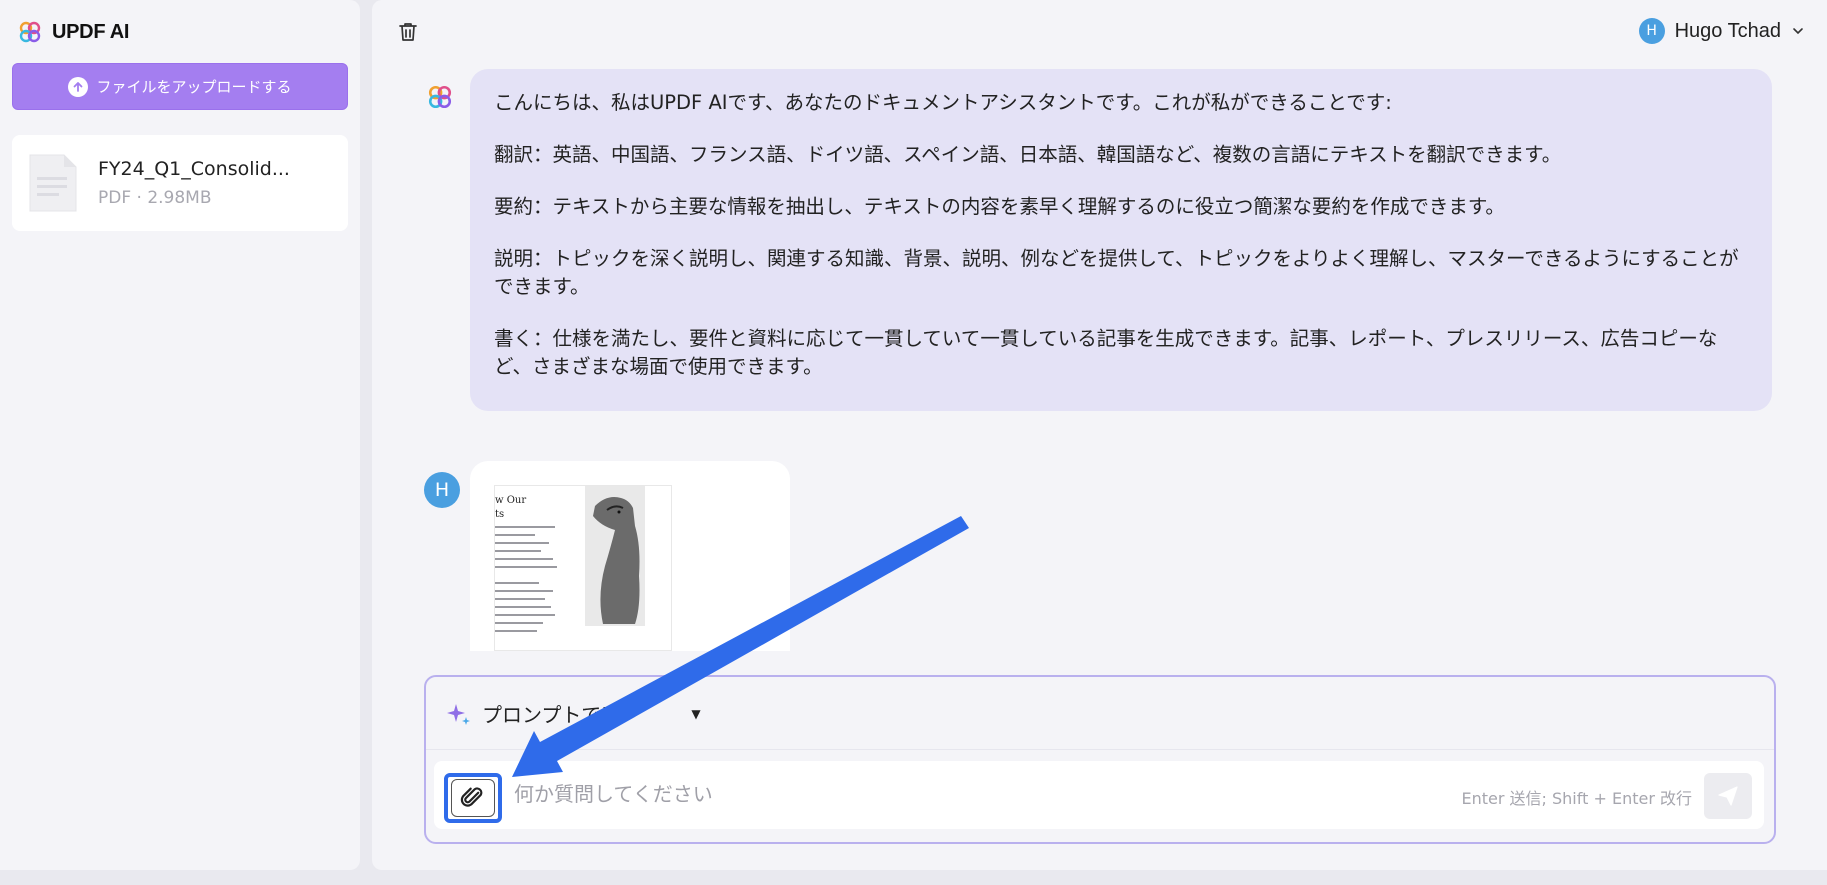 The width and height of the screenshot is (1827, 885). I want to click on brand: UPDF AI, so click(73, 32).